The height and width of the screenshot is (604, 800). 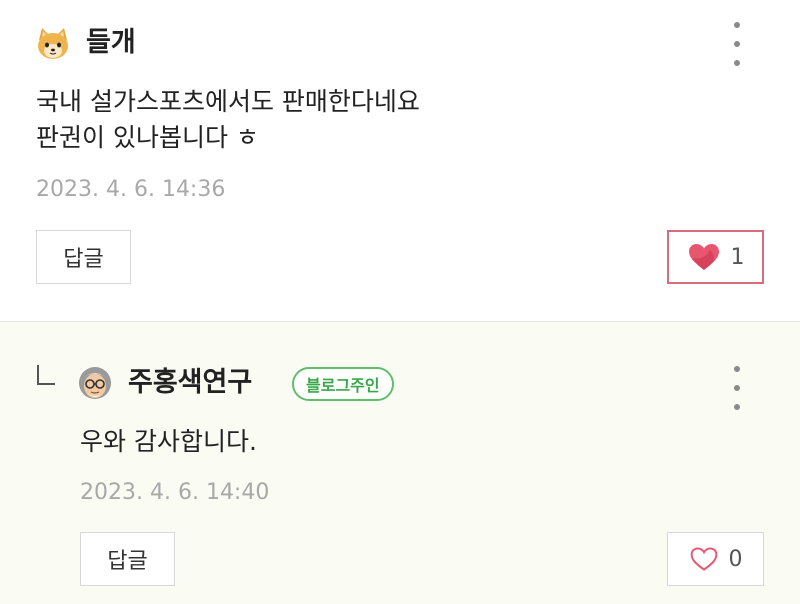 I want to click on blog-owner-badge: 블로그주인, so click(x=343, y=384).